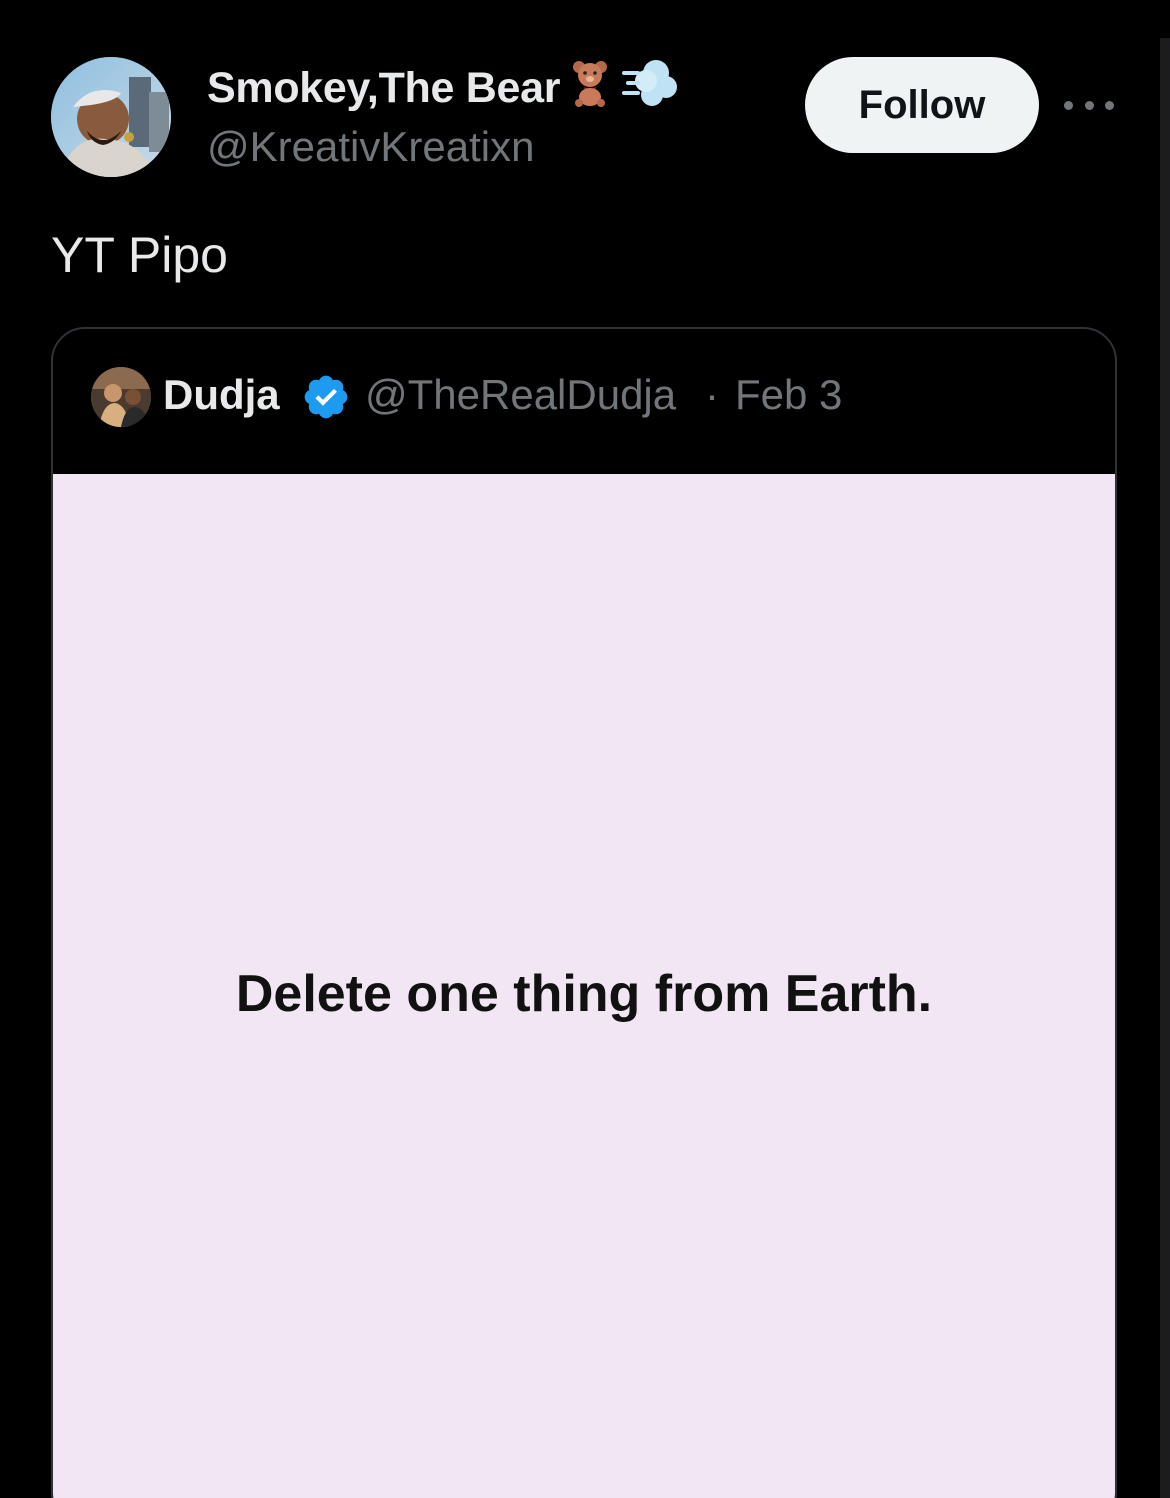 The height and width of the screenshot is (1498, 1170). I want to click on quoted-author-name: Dudja, so click(221, 395).